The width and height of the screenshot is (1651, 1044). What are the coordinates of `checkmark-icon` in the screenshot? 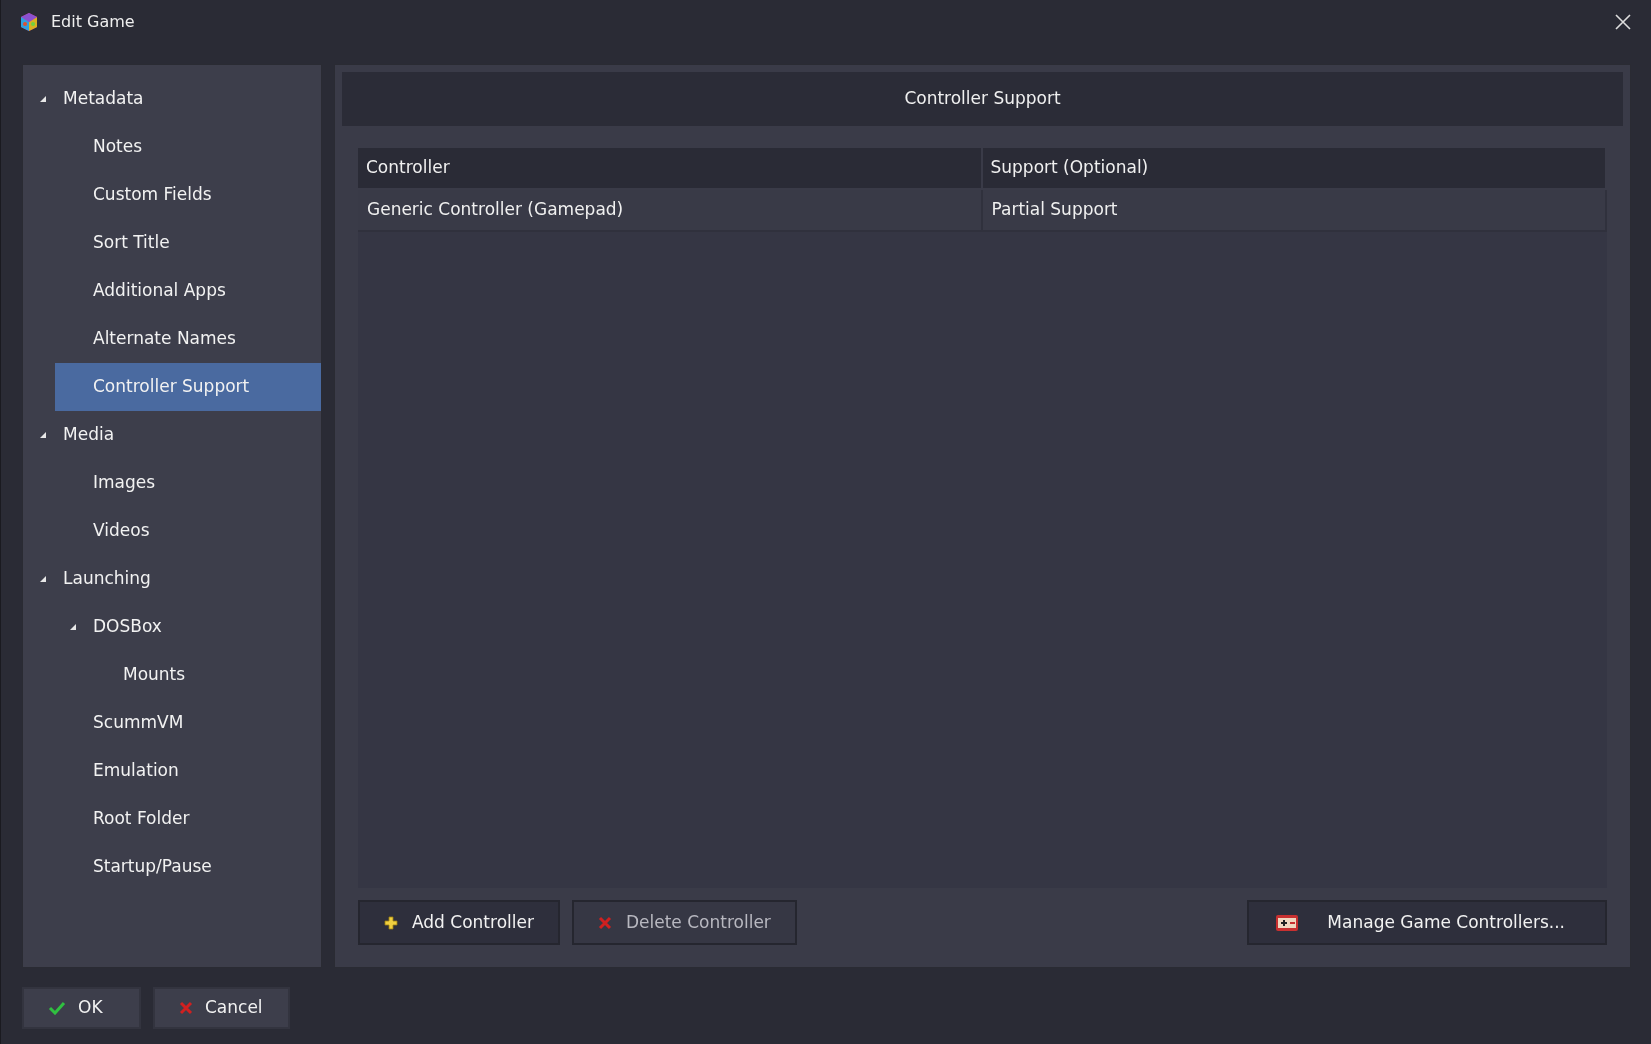 It's located at (57, 1008).